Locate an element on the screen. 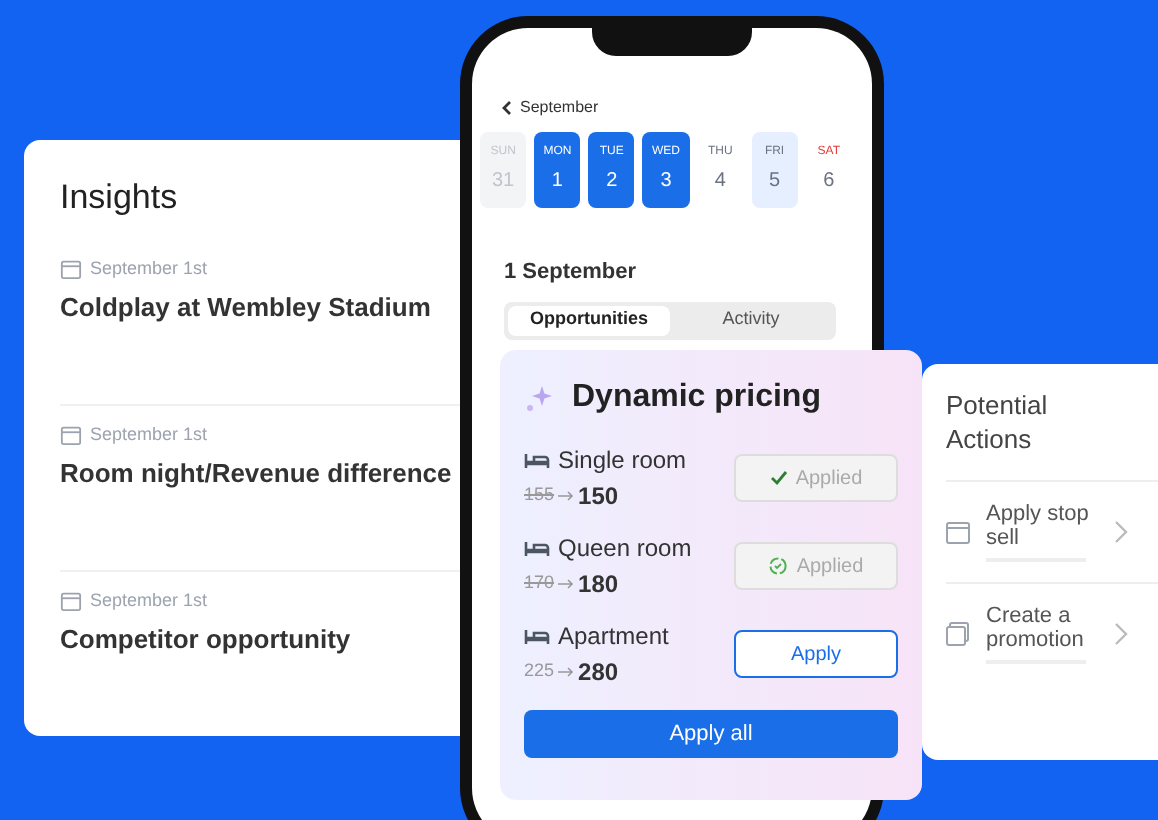  date-heading: 1 September is located at coordinates (571, 273).